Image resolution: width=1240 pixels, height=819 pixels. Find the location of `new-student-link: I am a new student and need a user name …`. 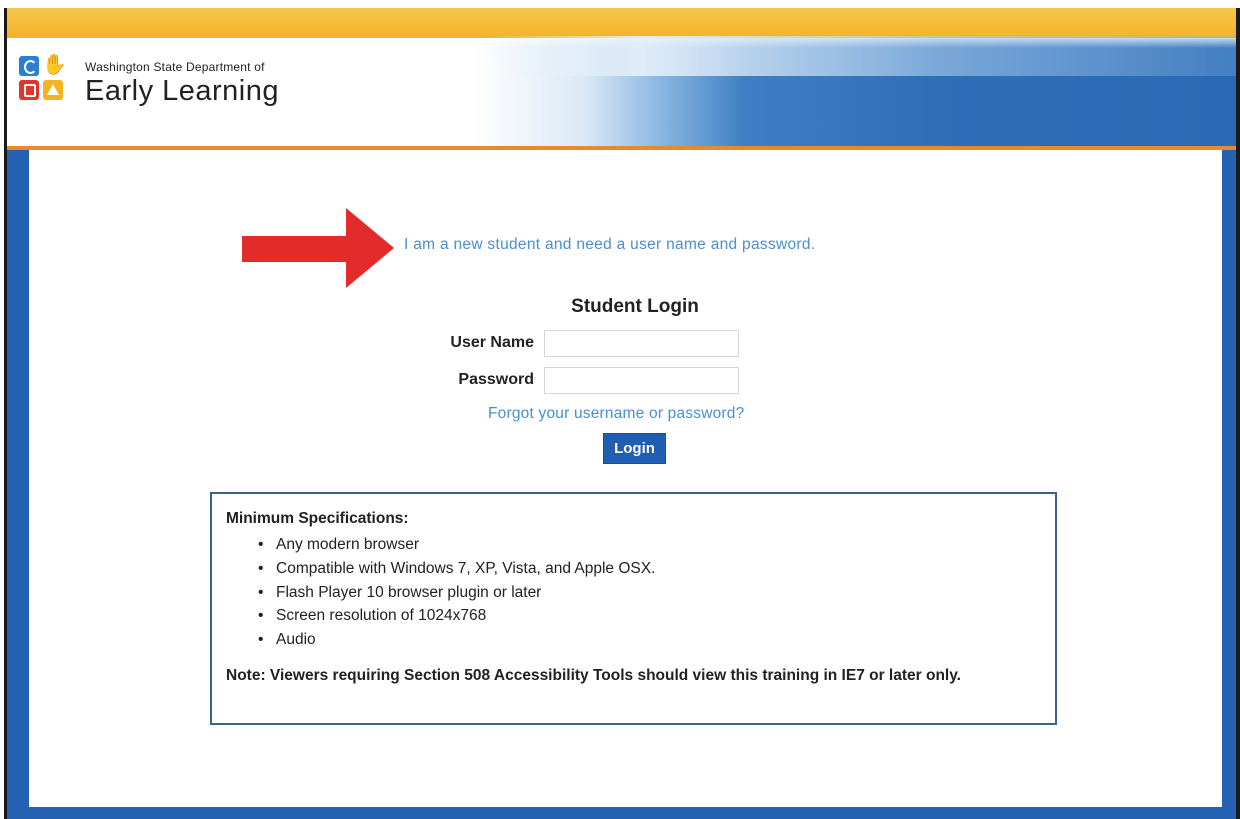

new-student-link: I am a new student and need a user name … is located at coordinates (609, 245).